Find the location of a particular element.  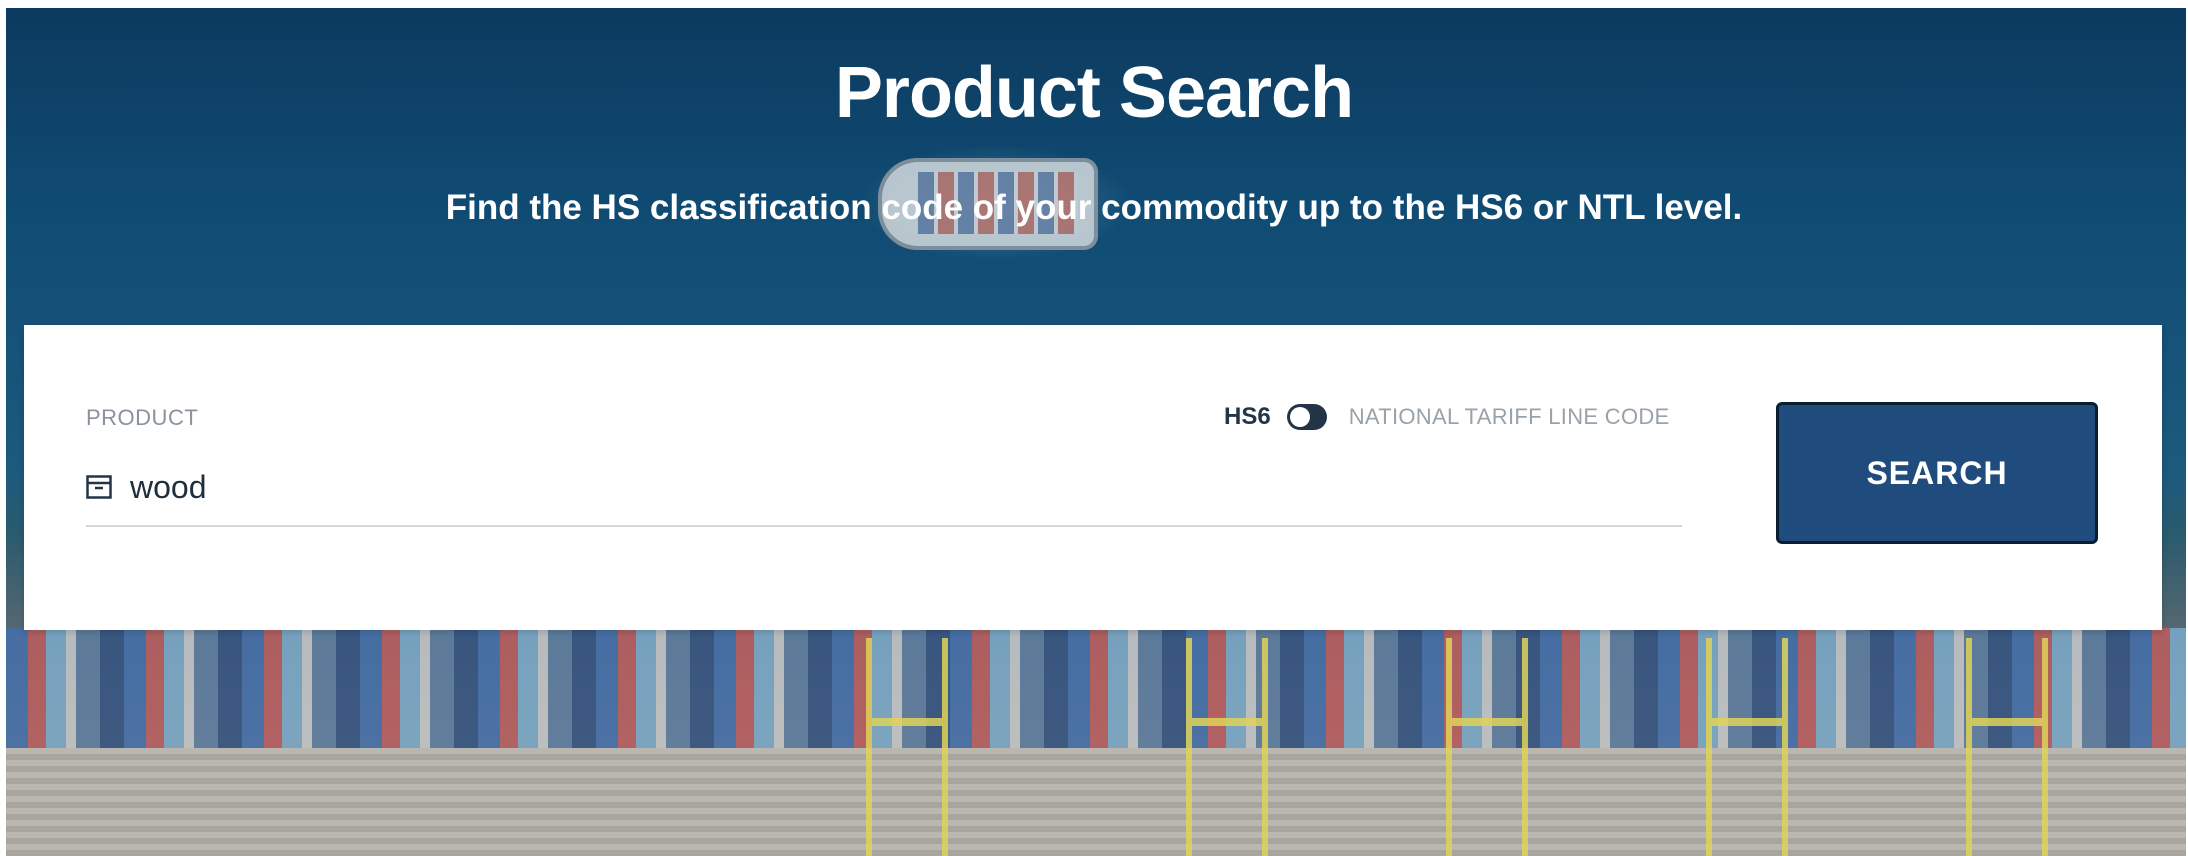

toggle-label-ntl: NATIONAL TARIFF LINE CODE is located at coordinates (1509, 417).